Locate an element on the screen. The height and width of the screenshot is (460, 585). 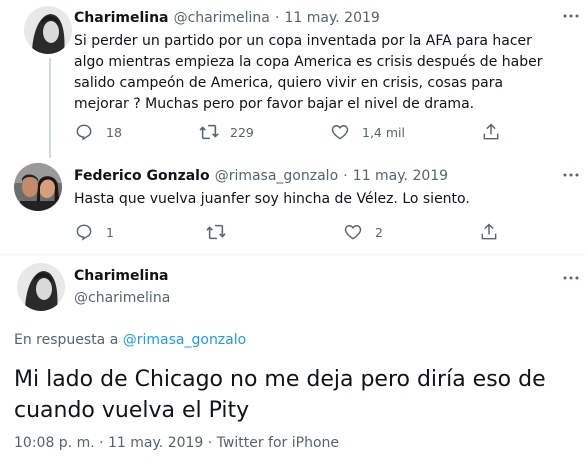
thread-line is located at coordinates (50, 108).